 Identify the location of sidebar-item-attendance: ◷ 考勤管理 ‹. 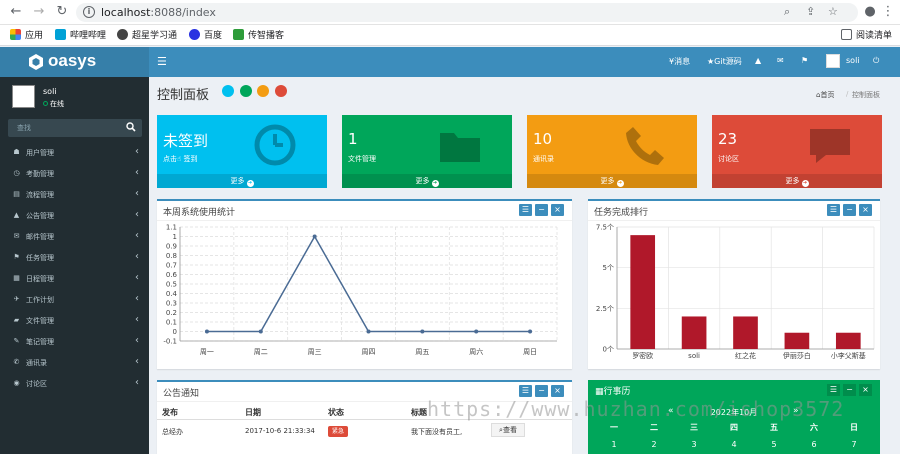
(74, 173).